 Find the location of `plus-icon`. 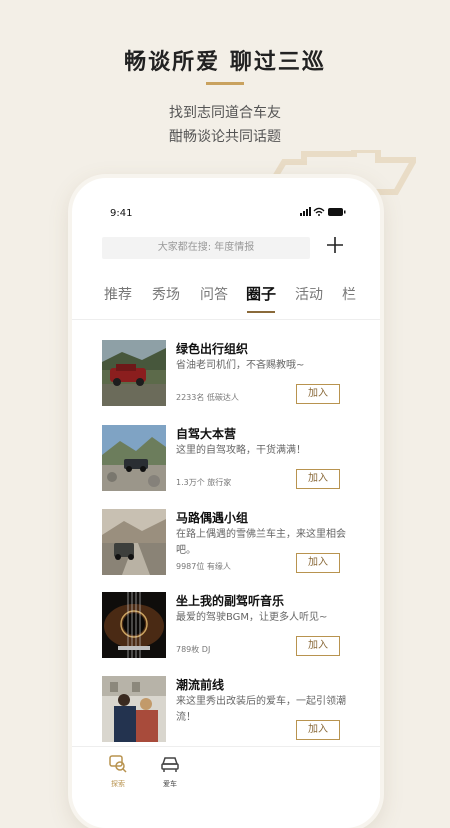

plus-icon is located at coordinates (335, 245).